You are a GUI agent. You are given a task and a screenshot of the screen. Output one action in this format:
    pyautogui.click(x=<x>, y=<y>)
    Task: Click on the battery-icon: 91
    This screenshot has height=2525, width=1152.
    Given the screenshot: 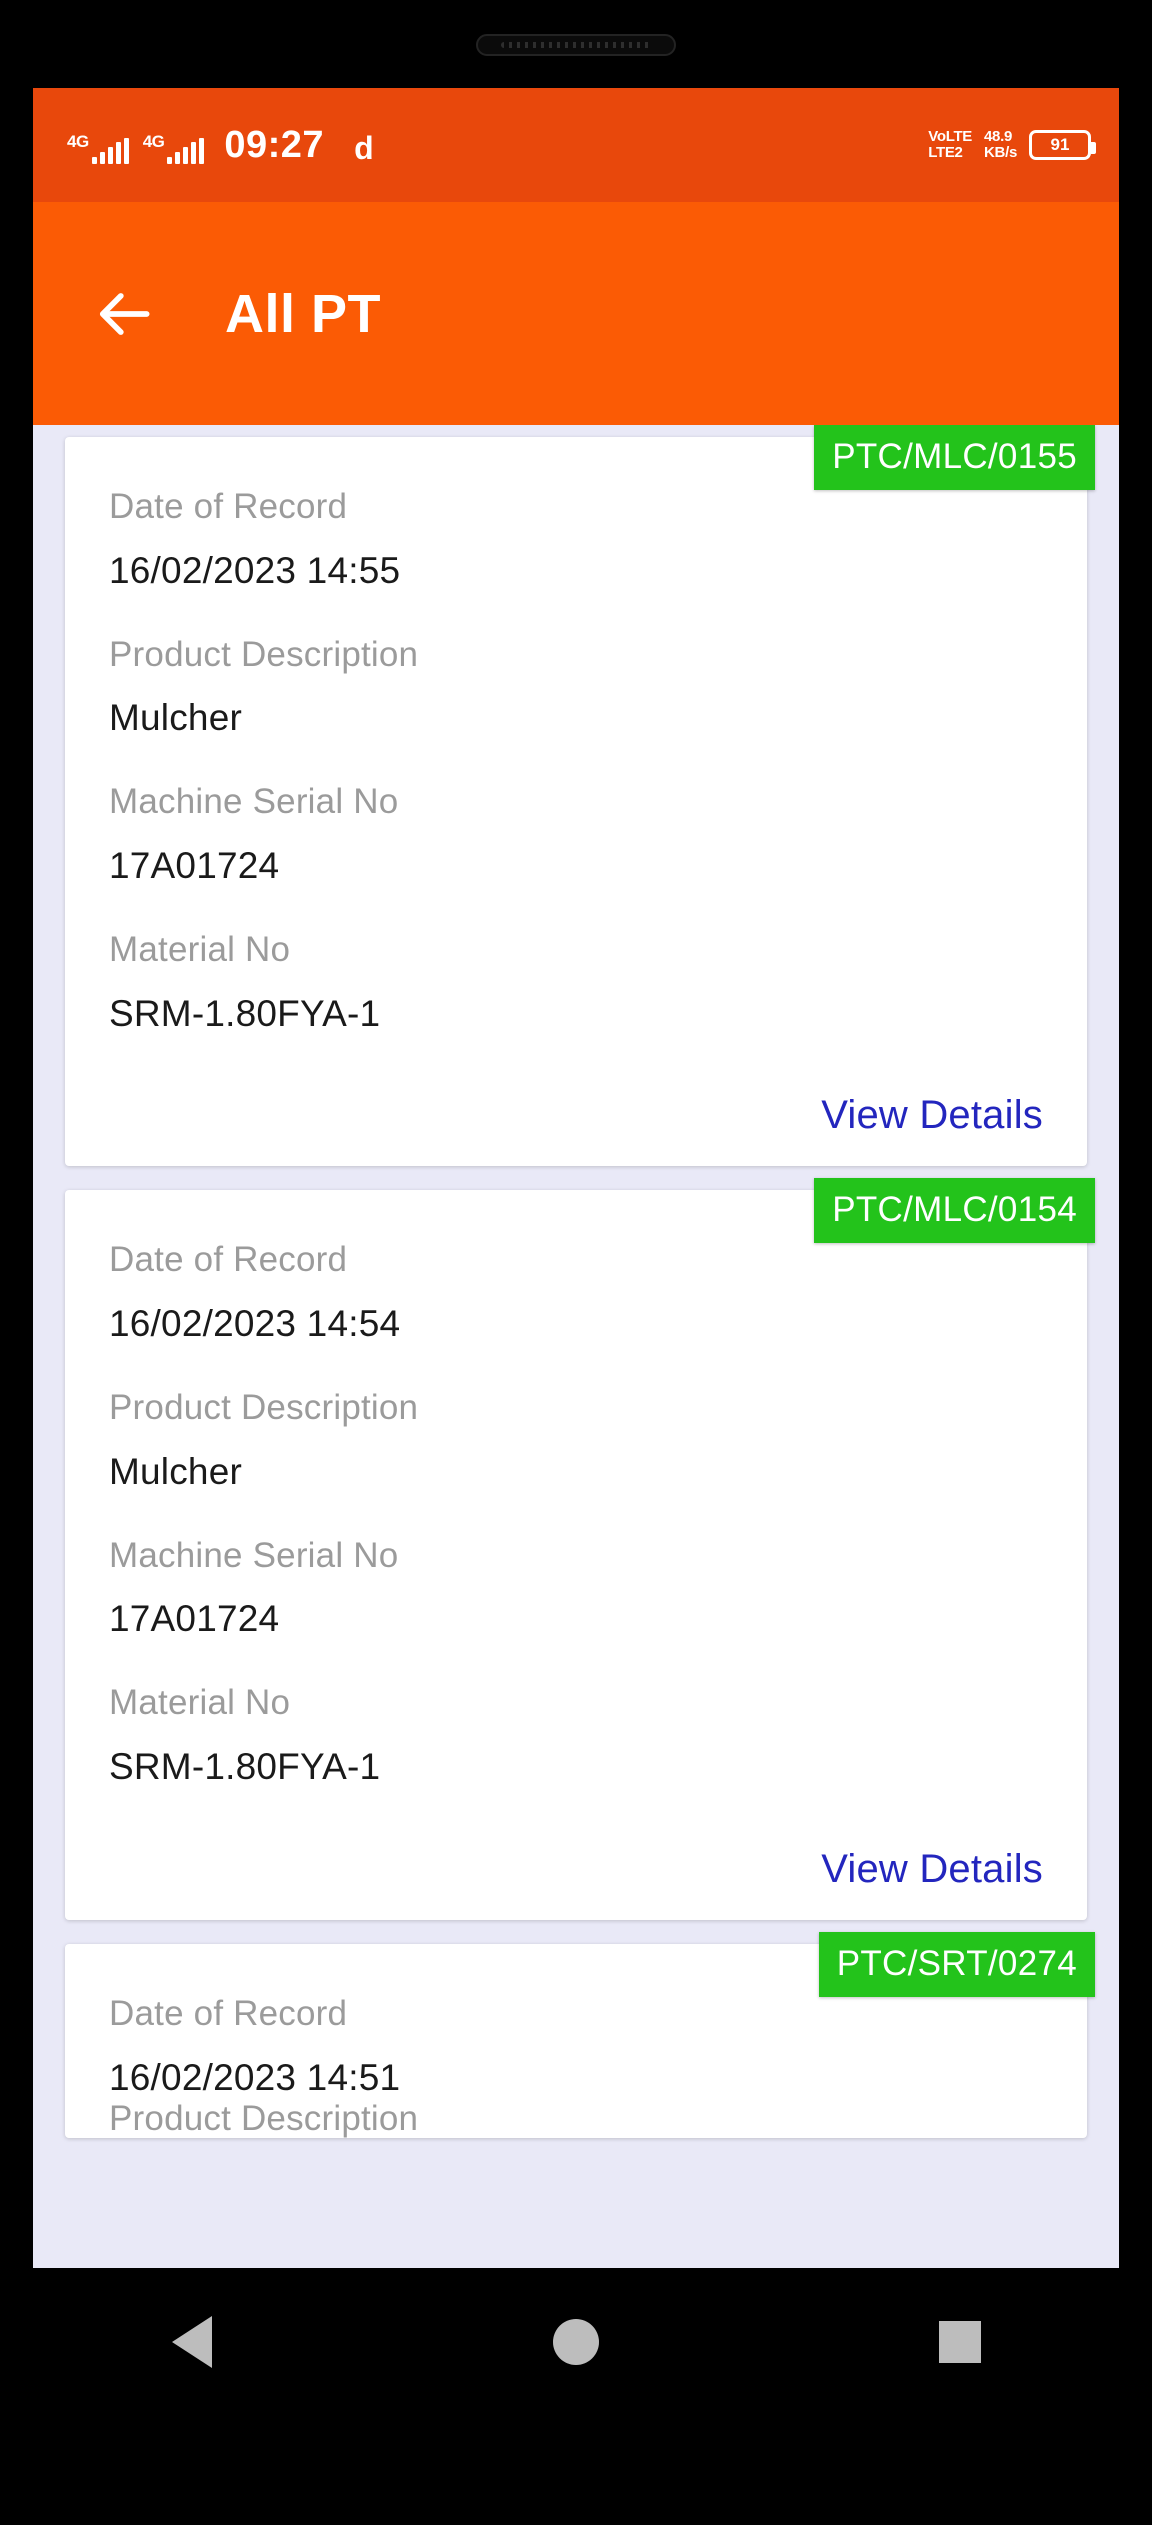 What is the action you would take?
    pyautogui.click(x=1062, y=145)
    